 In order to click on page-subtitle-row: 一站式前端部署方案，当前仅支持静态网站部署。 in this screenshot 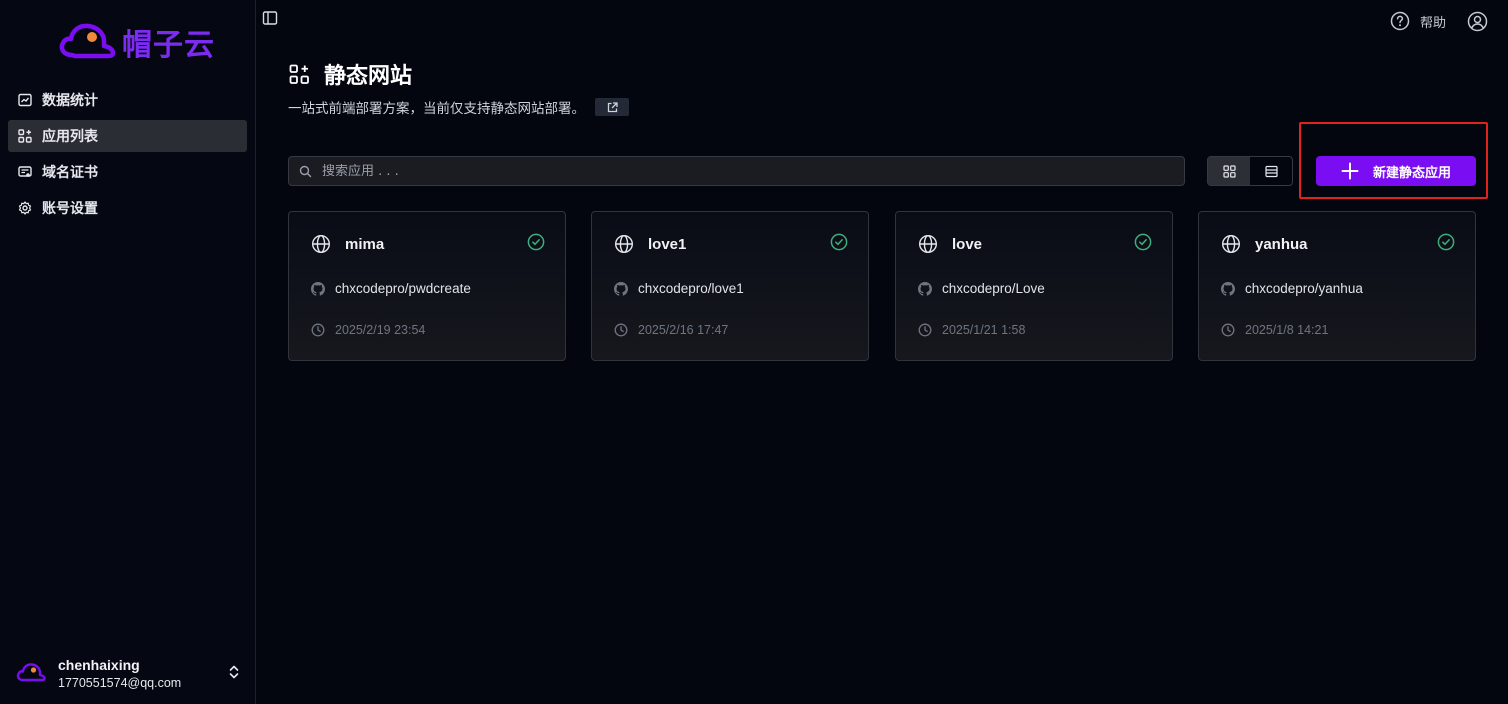, I will do `click(458, 107)`.